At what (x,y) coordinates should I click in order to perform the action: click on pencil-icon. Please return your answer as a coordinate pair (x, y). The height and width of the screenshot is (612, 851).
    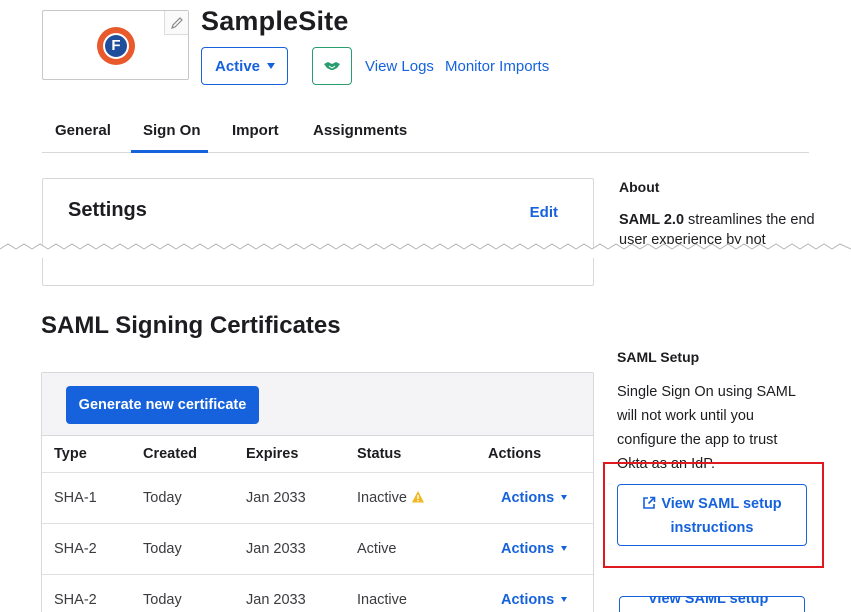
    Looking at the image, I should click on (176, 23).